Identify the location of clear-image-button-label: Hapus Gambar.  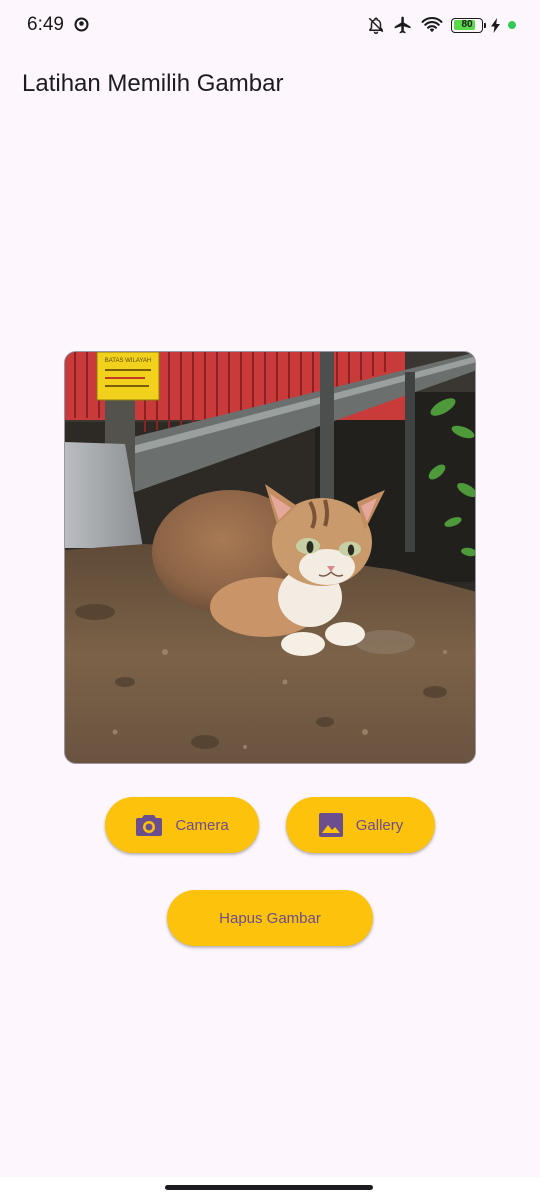
(270, 918).